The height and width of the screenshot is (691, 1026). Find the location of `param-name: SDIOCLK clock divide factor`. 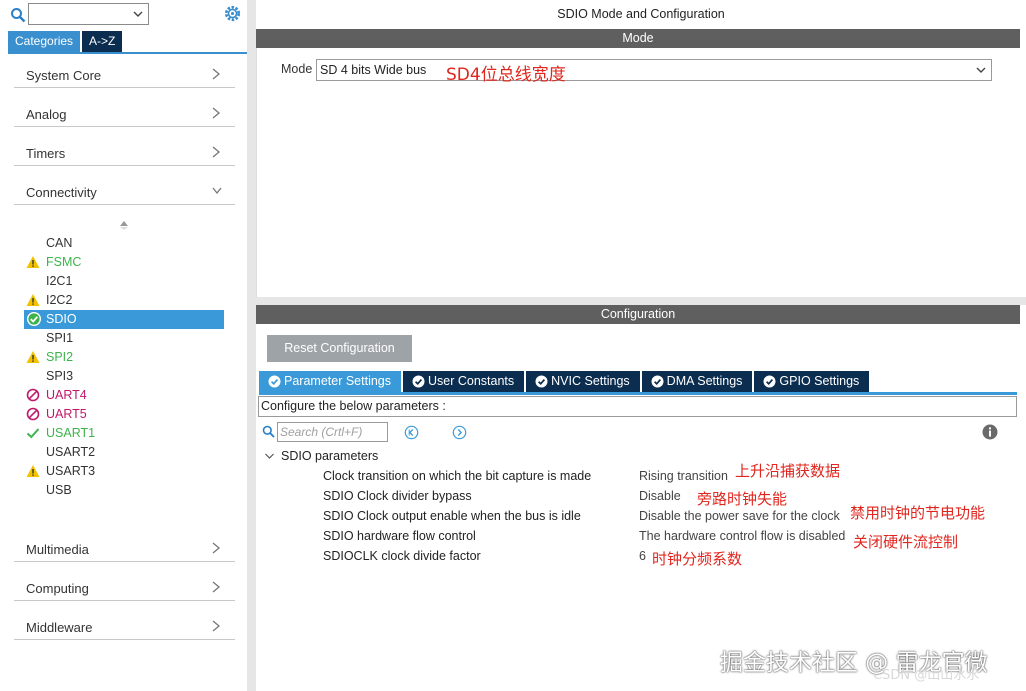

param-name: SDIOCLK clock divide factor is located at coordinates (402, 556).